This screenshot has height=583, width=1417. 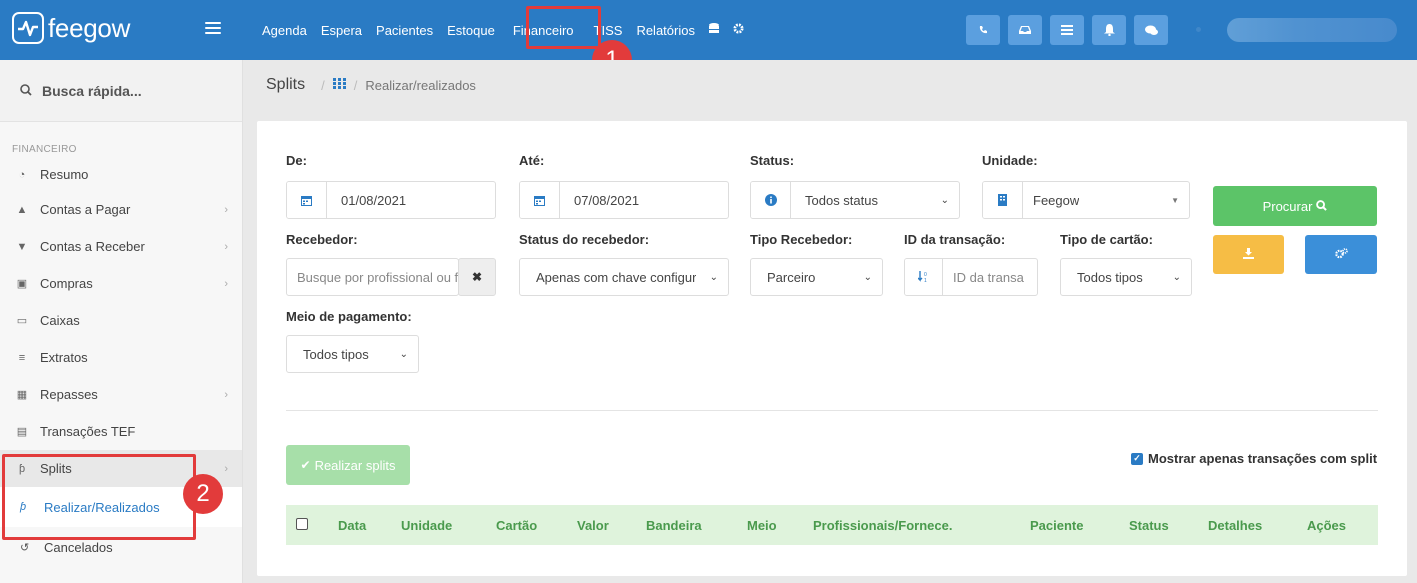 I want to click on status-value: Todos status, so click(x=841, y=200).